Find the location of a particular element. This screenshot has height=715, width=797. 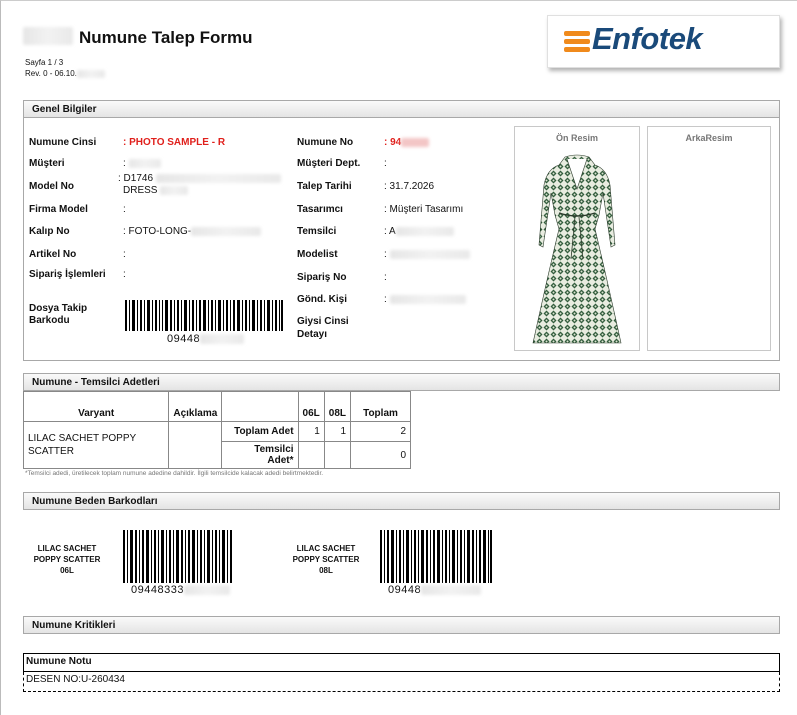

redacted-logo is located at coordinates (48, 36).